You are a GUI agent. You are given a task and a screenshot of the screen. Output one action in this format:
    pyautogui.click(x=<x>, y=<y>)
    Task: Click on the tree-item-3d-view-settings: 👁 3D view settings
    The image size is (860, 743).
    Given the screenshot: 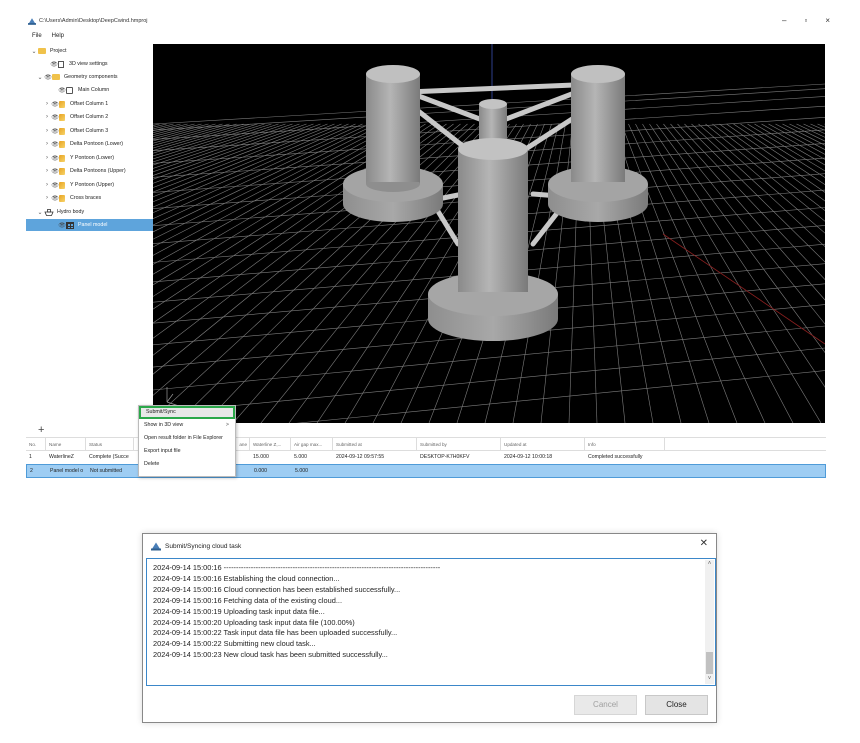 What is the action you would take?
    pyautogui.click(x=79, y=64)
    